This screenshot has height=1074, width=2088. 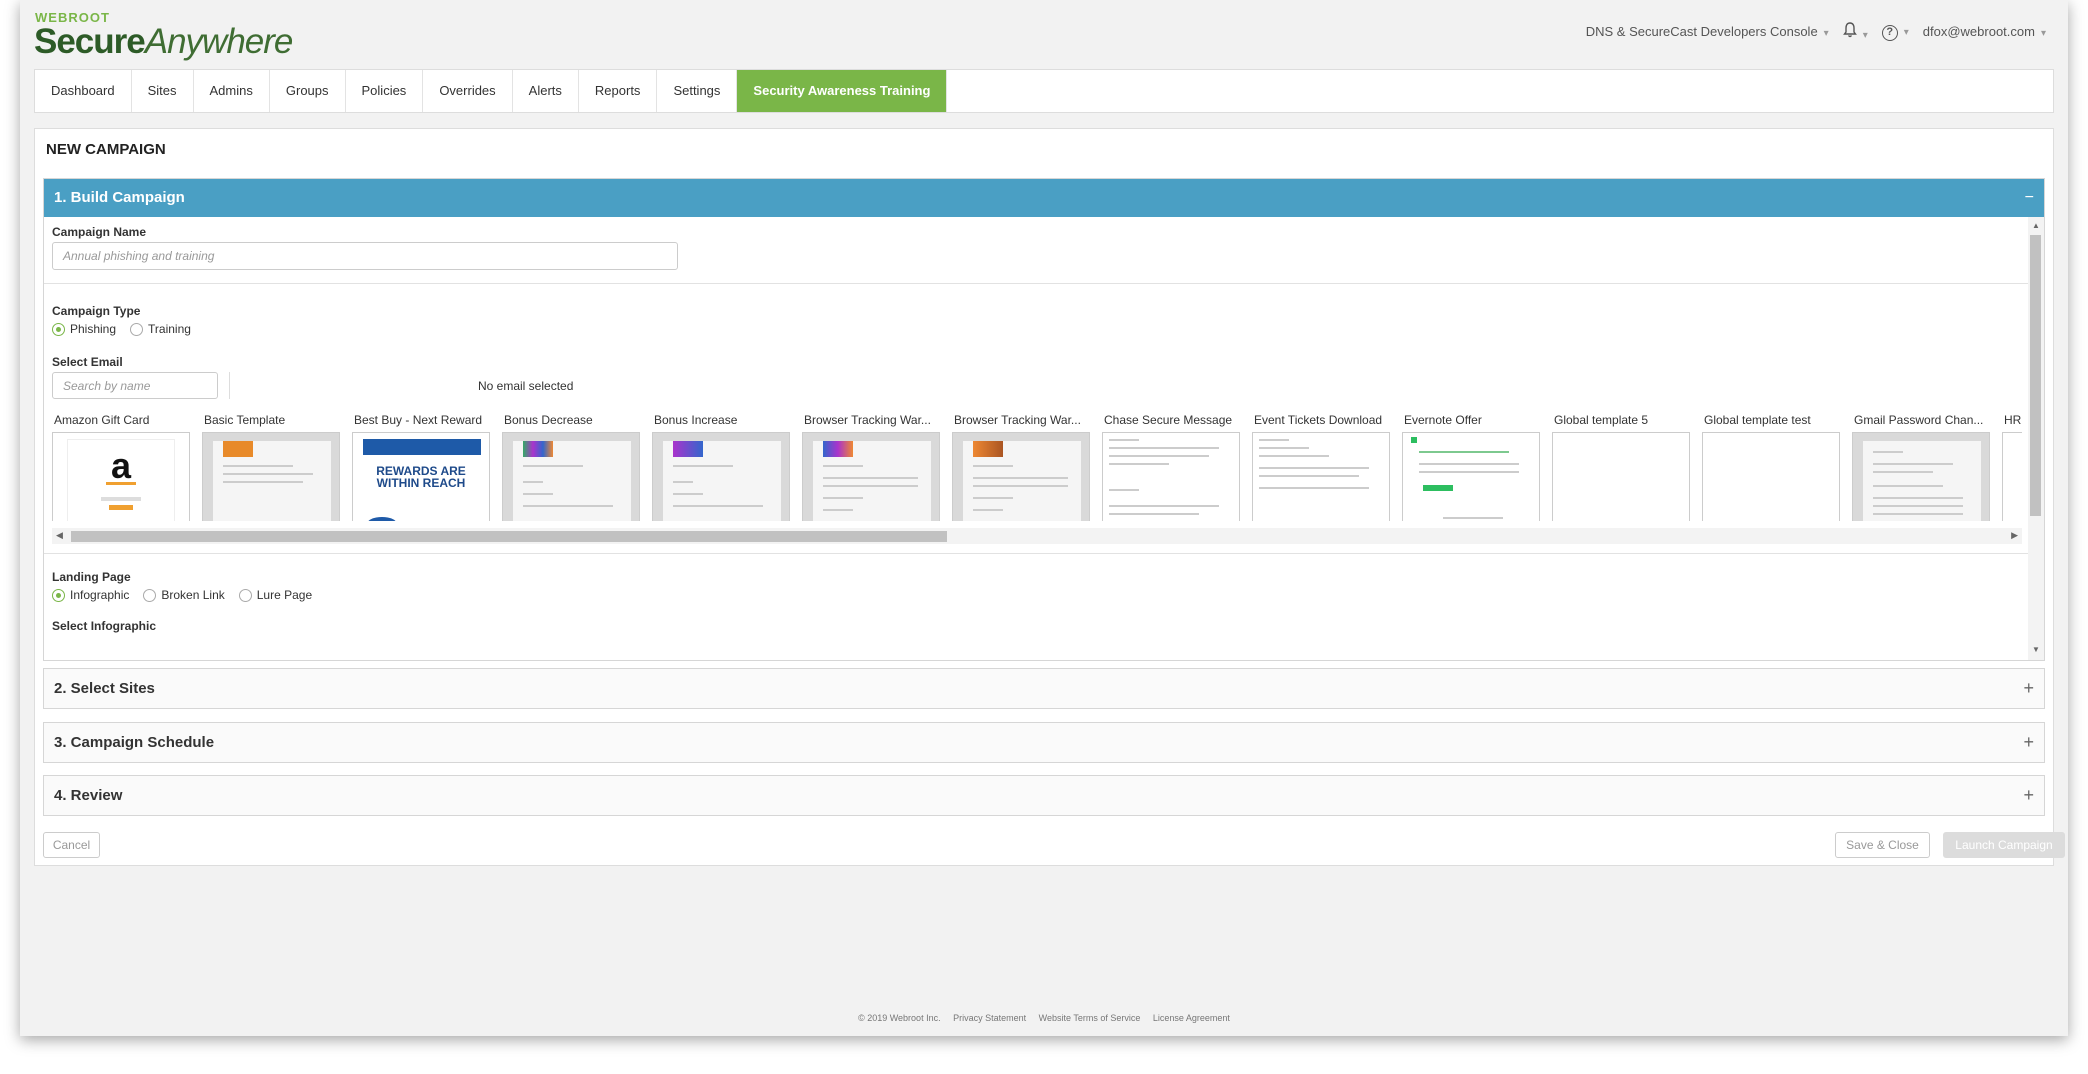 What do you see at coordinates (1090, 1018) in the screenshot?
I see `terms-link: Website Terms of Service` at bounding box center [1090, 1018].